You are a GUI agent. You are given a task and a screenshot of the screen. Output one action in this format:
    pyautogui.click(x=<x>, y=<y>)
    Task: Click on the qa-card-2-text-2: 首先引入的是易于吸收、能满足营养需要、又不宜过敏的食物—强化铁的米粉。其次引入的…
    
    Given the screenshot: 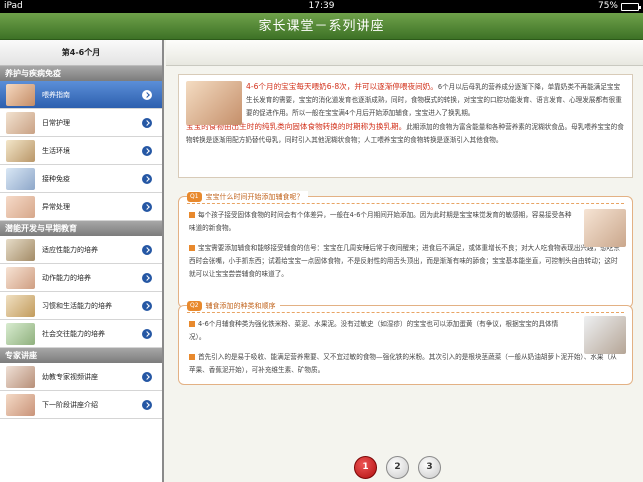 What is the action you would take?
    pyautogui.click(x=403, y=363)
    